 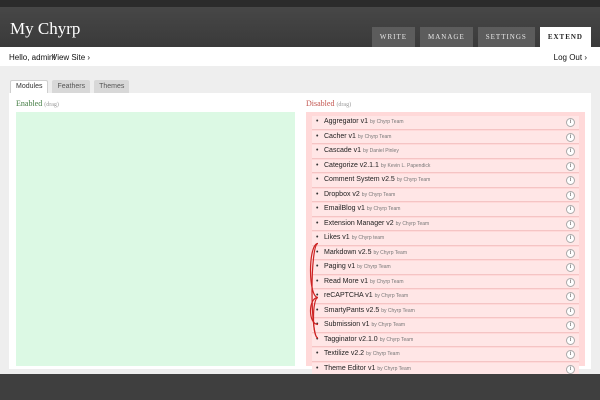 I want to click on module-name: reCAPTCHA v1 by Chyrp Team, so click(x=366, y=295).